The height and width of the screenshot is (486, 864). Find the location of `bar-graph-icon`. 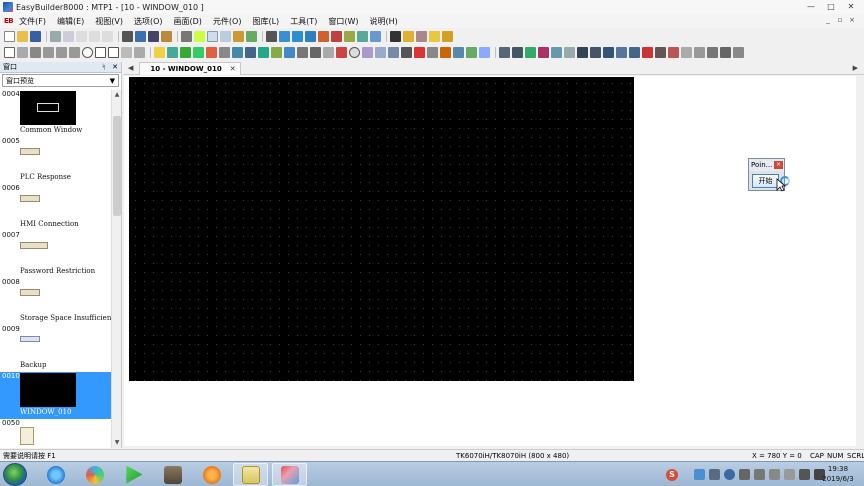

bar-graph-icon is located at coordinates (341, 52).